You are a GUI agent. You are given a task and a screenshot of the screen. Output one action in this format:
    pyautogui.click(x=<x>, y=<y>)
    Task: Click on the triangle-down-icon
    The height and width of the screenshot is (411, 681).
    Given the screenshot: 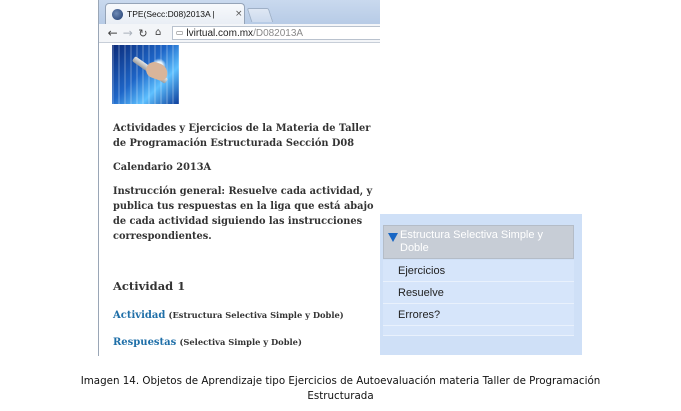 What is the action you would take?
    pyautogui.click(x=393, y=237)
    